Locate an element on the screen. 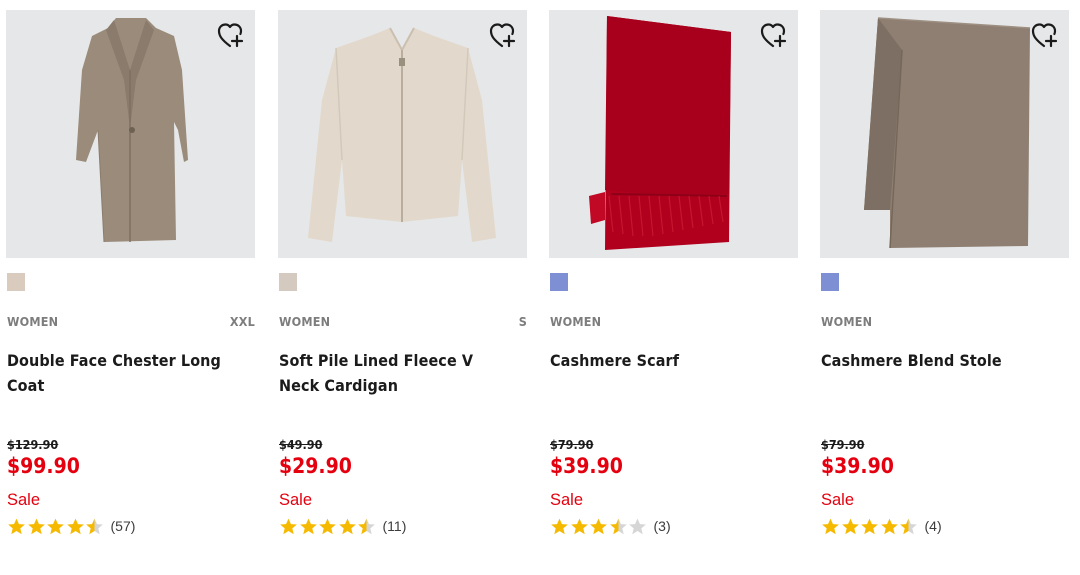 The width and height of the screenshot is (1080, 575). review-count: (11) is located at coordinates (395, 526).